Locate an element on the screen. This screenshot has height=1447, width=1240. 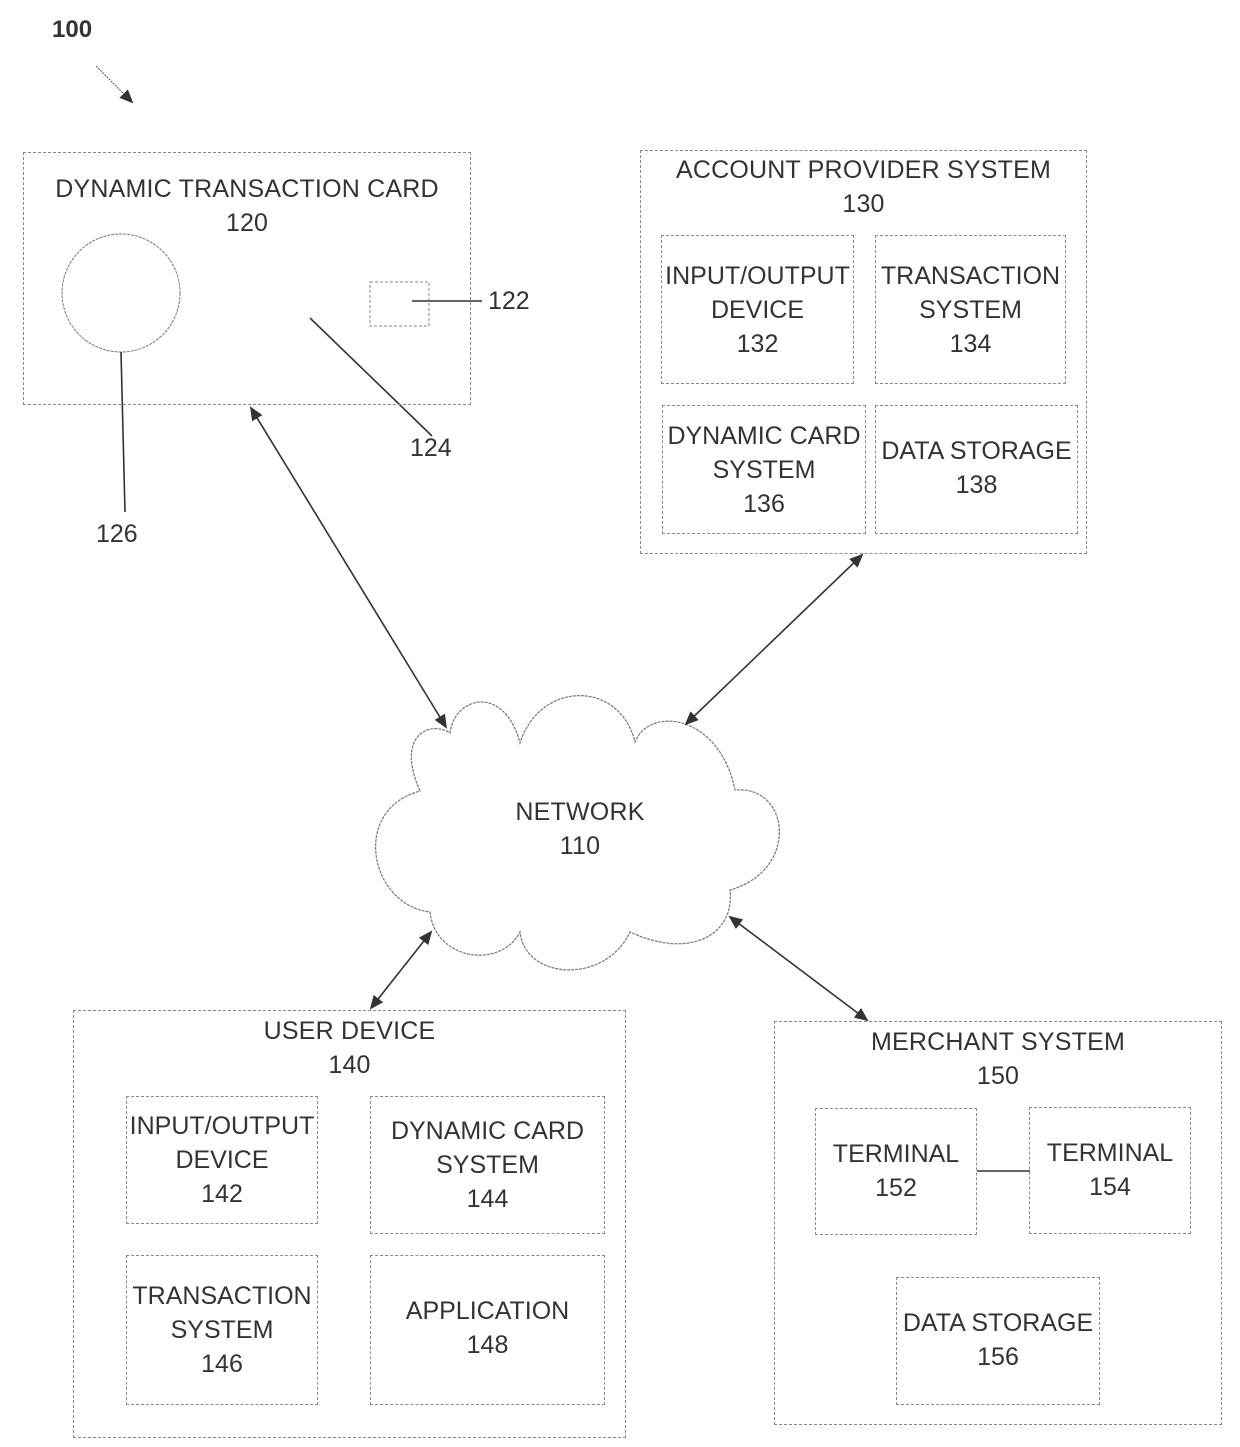
component-ref: 132 is located at coordinates (757, 343).